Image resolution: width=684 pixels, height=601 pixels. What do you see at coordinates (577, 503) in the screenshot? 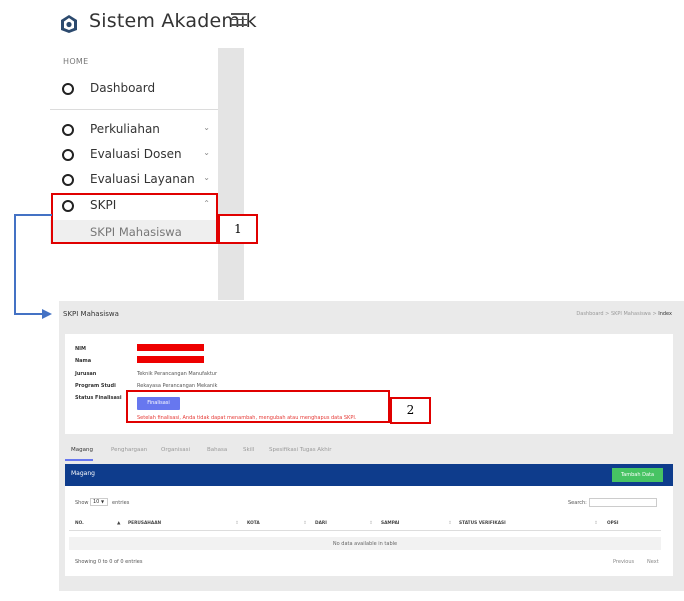
I see `search-label: Search:` at bounding box center [577, 503].